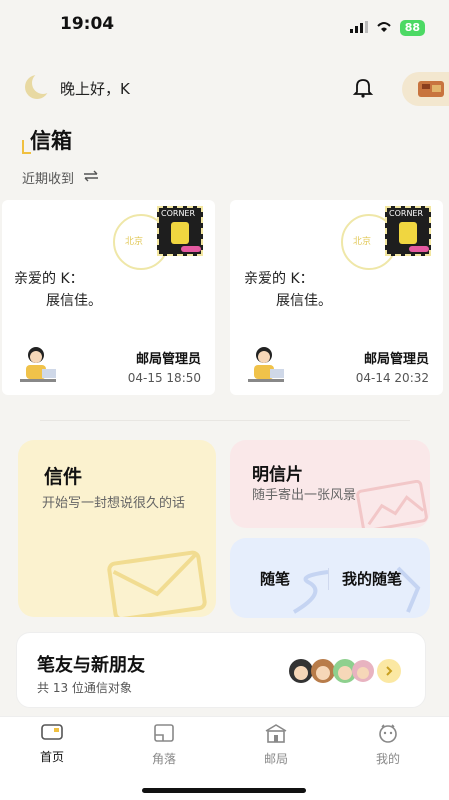  What do you see at coordinates (114, 503) in the screenshot?
I see `write-letter-desc: 开始写一封想说很久的话` at bounding box center [114, 503].